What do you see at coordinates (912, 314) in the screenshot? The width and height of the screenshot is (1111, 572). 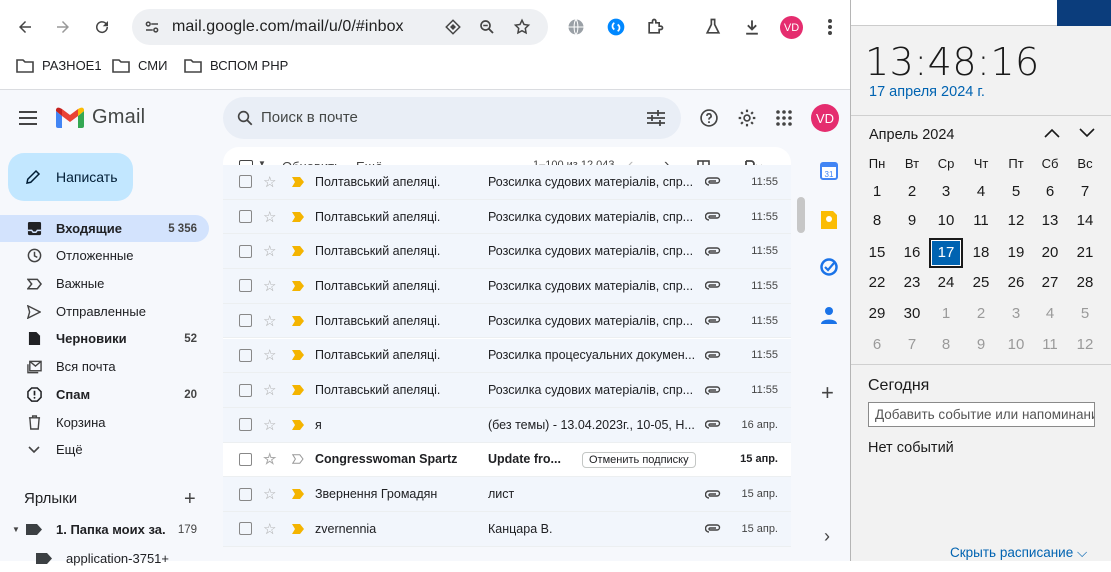 I see `calendar-day: 30` at bounding box center [912, 314].